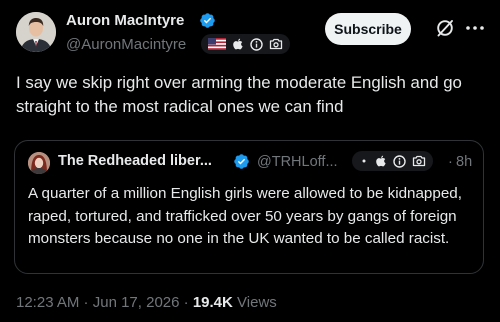  What do you see at coordinates (39, 163) in the screenshot?
I see `quote-avatar` at bounding box center [39, 163].